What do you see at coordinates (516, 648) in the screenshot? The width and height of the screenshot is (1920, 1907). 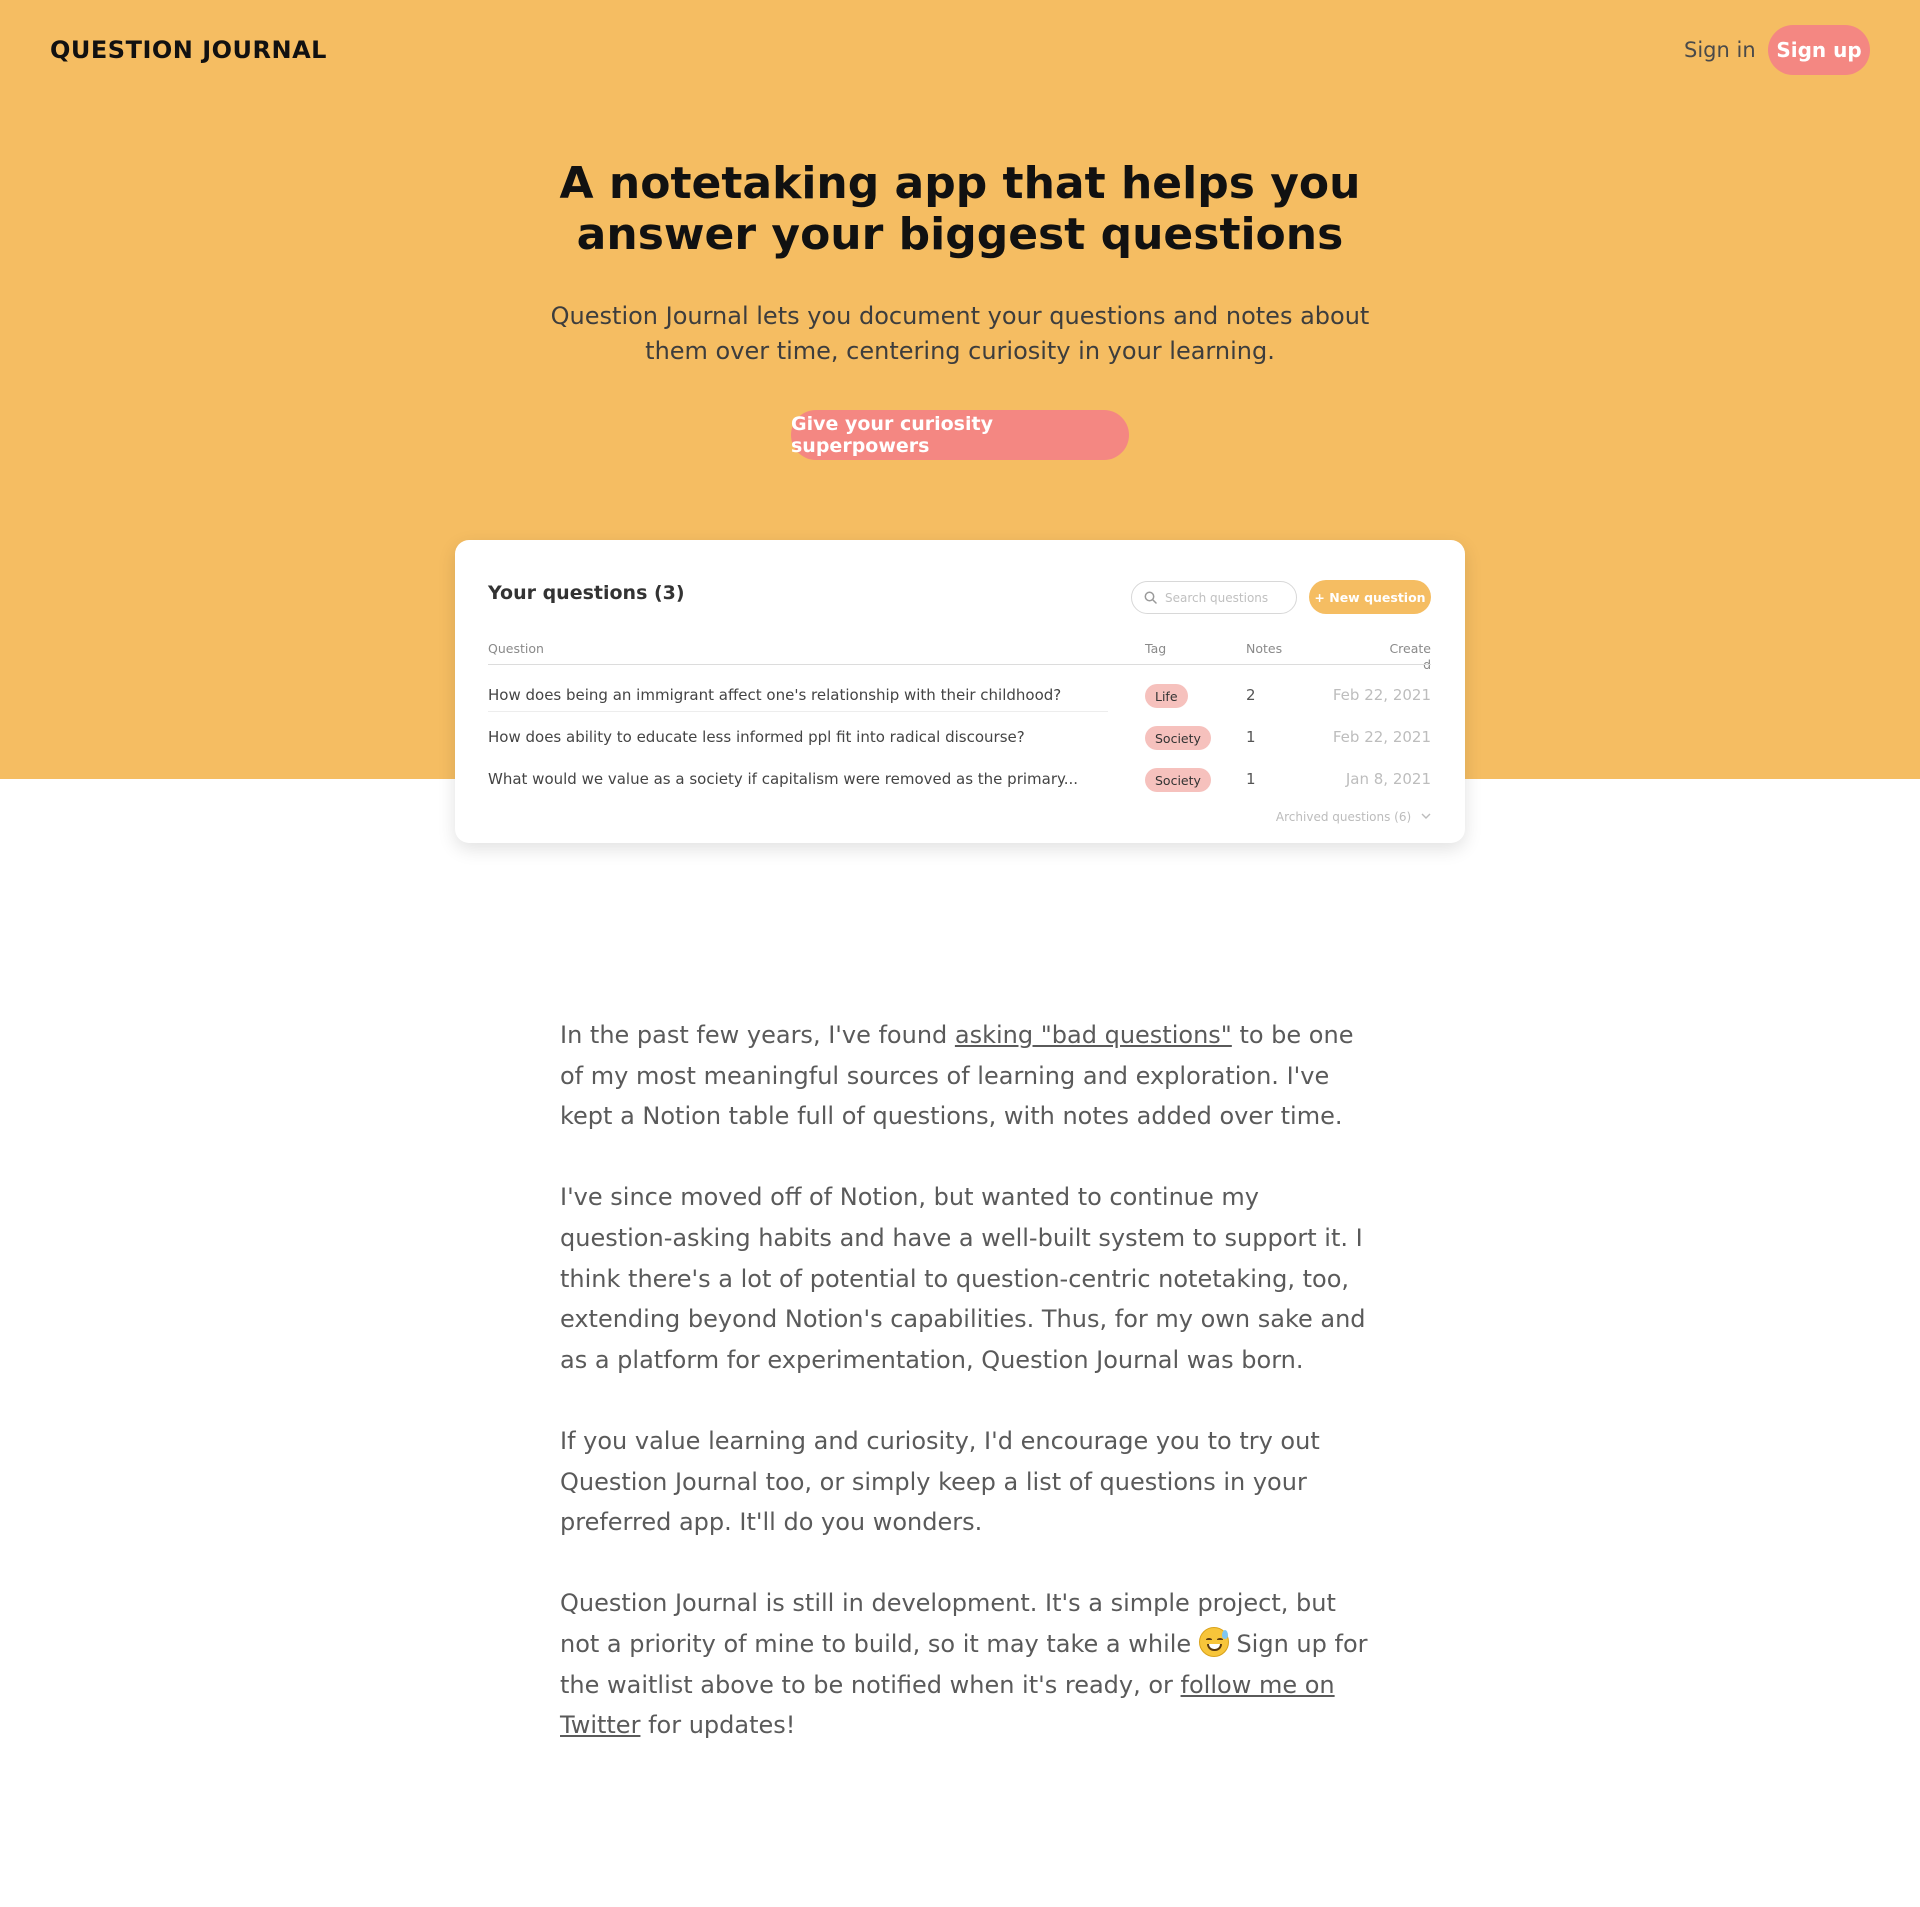 I see `column-header-question: Question` at bounding box center [516, 648].